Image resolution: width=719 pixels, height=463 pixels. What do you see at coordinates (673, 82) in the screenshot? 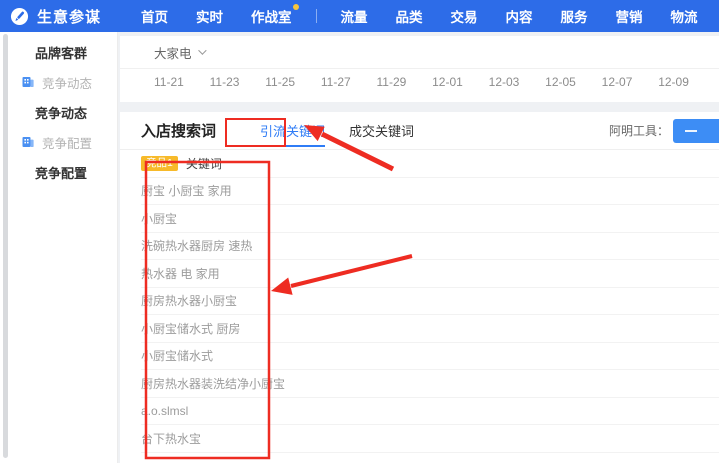
I see `date-tick: 12-09` at bounding box center [673, 82].